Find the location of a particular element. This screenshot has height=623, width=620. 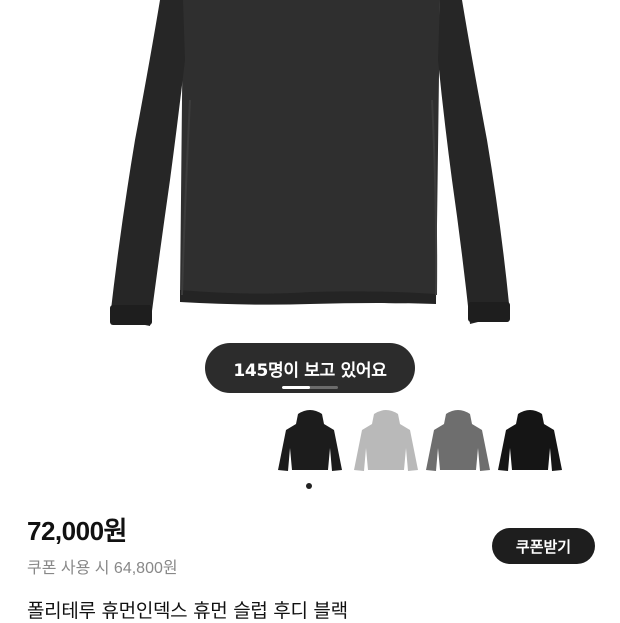

color-variant-list is located at coordinates (310, 444).